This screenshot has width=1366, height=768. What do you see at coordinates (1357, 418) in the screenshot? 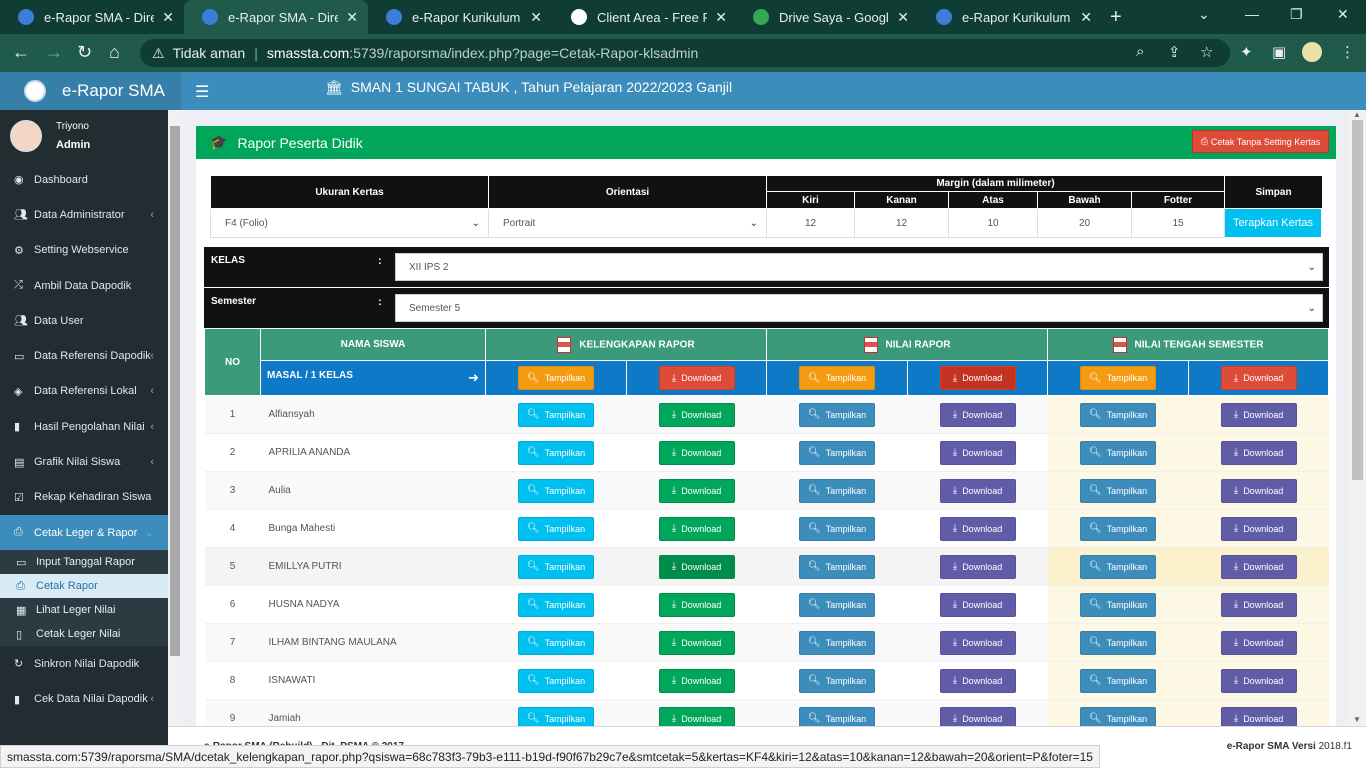
I see `page-scrollbar: ▲ ▼` at bounding box center [1357, 418].